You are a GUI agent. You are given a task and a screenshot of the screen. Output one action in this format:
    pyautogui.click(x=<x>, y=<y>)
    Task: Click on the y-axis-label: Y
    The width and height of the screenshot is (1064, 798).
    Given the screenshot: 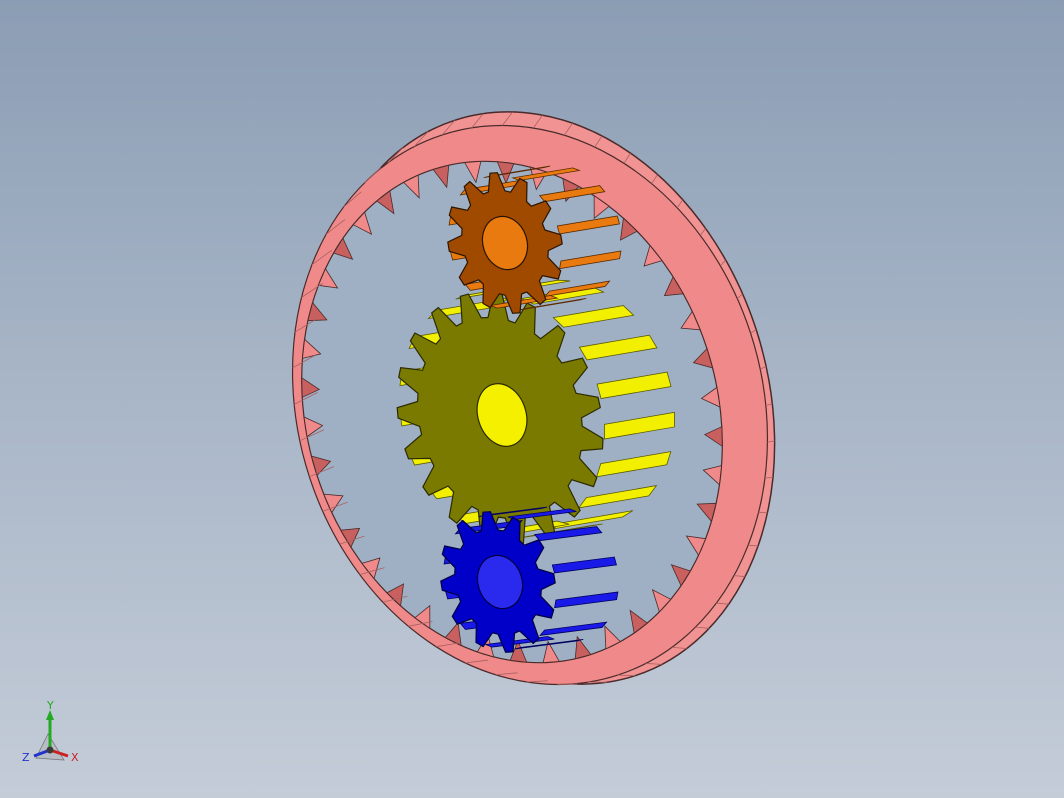 What is the action you would take?
    pyautogui.click(x=50, y=706)
    